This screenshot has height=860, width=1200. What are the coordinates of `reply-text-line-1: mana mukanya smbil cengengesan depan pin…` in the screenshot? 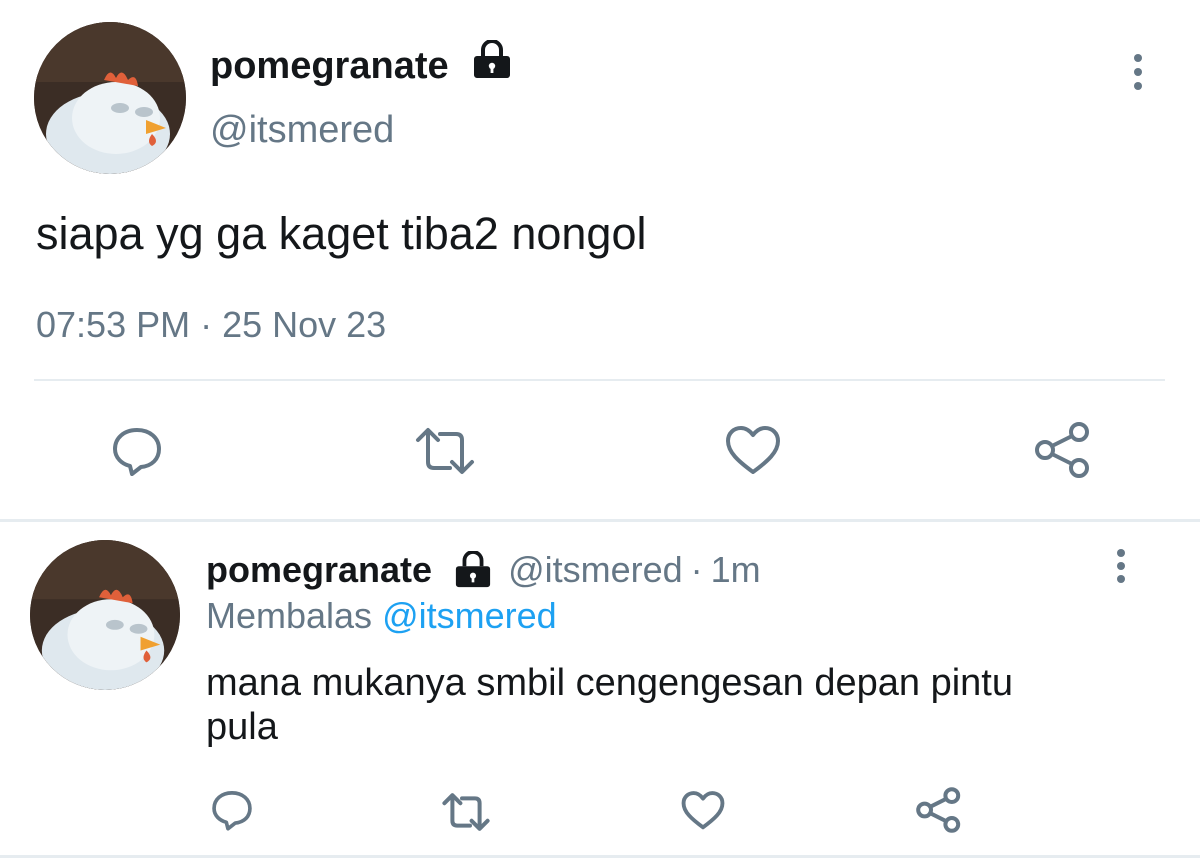 It's located at (609, 683).